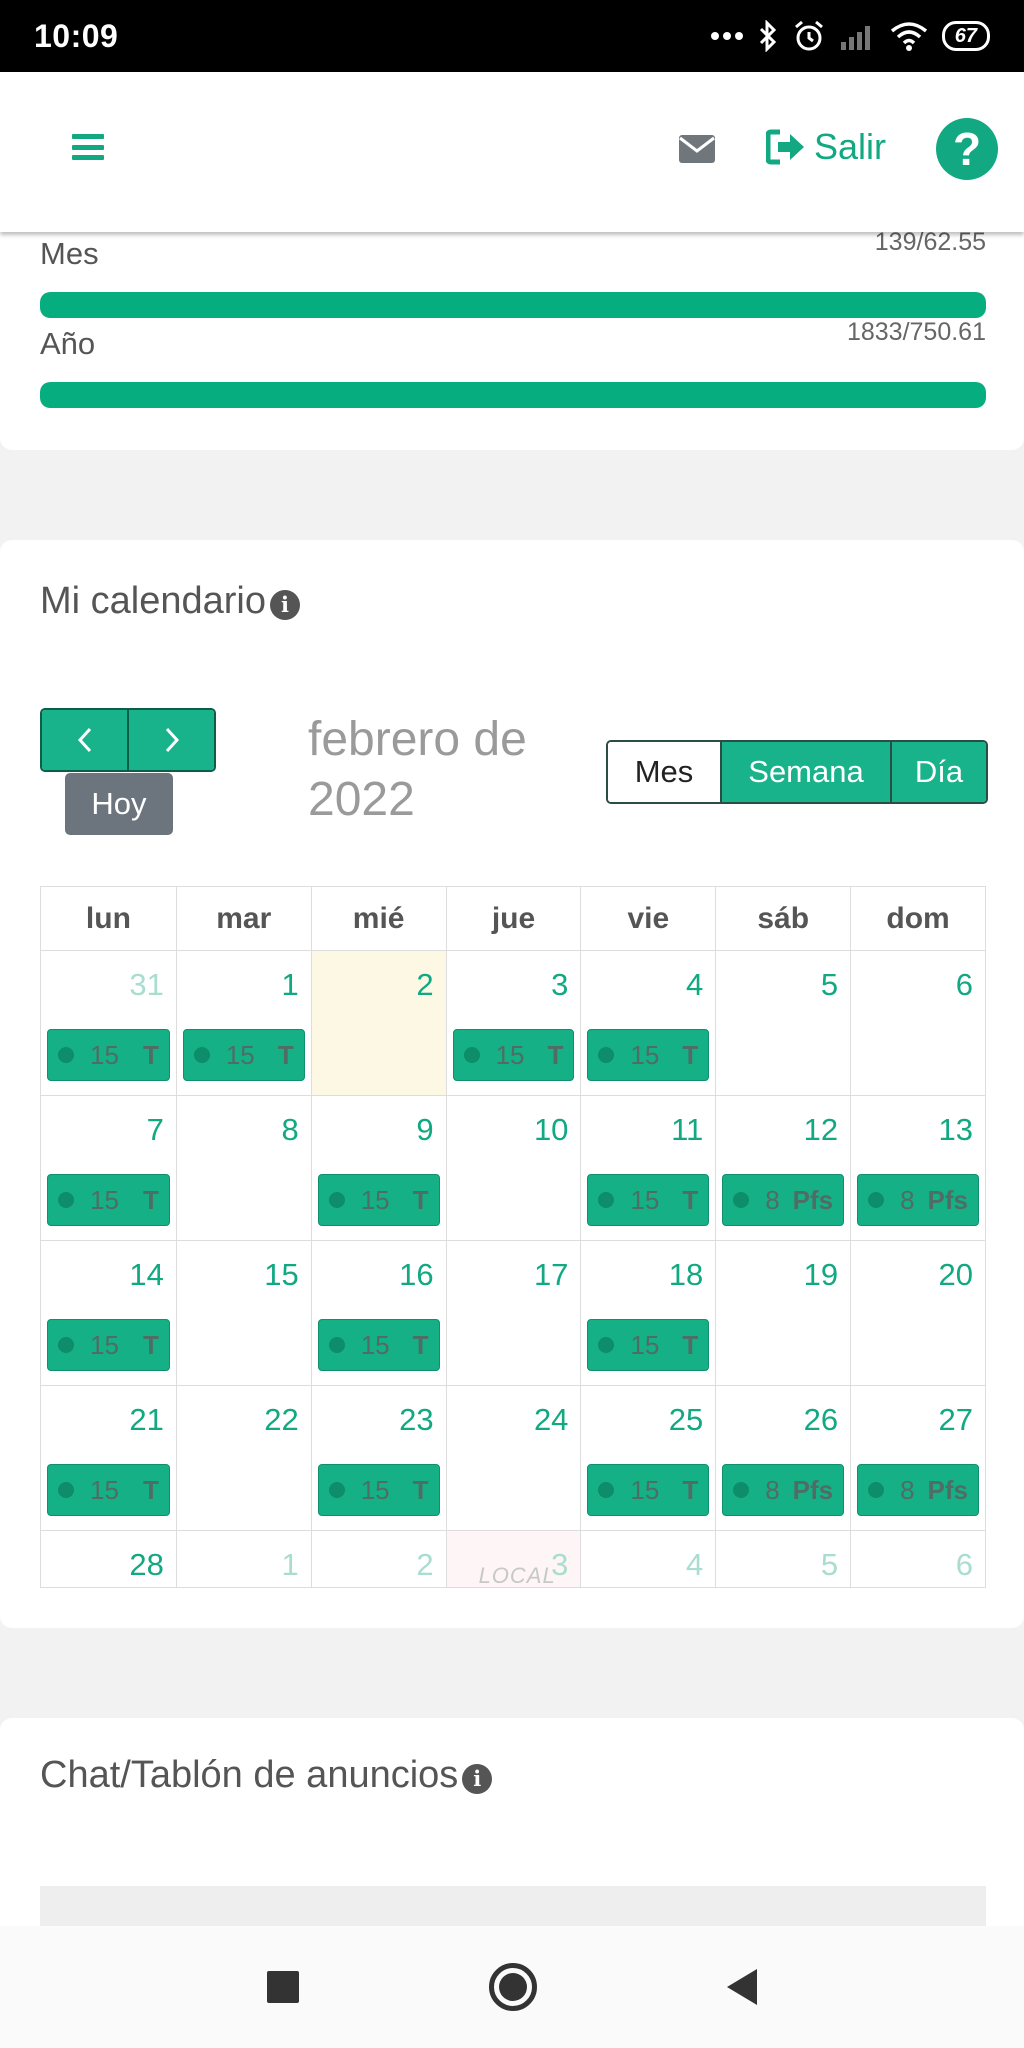 This screenshot has width=1024, height=2048. I want to click on calendar-day-cell: 4 15 T, so click(647, 1023).